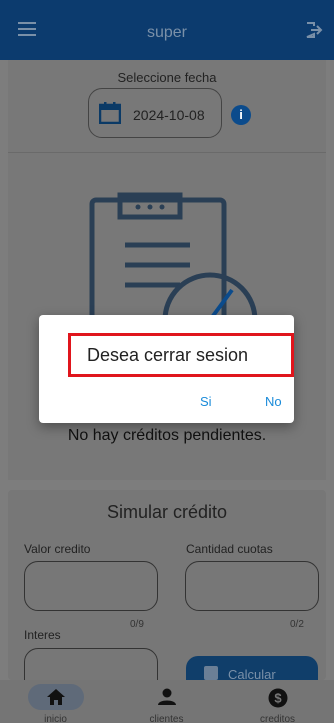  I want to click on interes-label: Interes, so click(42, 635).